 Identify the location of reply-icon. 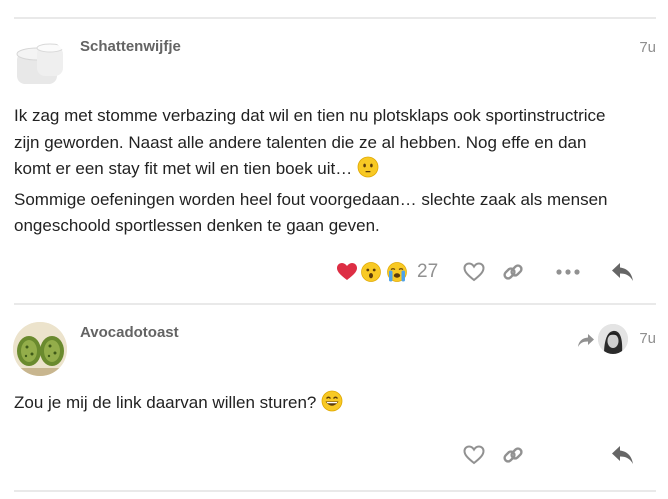
(622, 455).